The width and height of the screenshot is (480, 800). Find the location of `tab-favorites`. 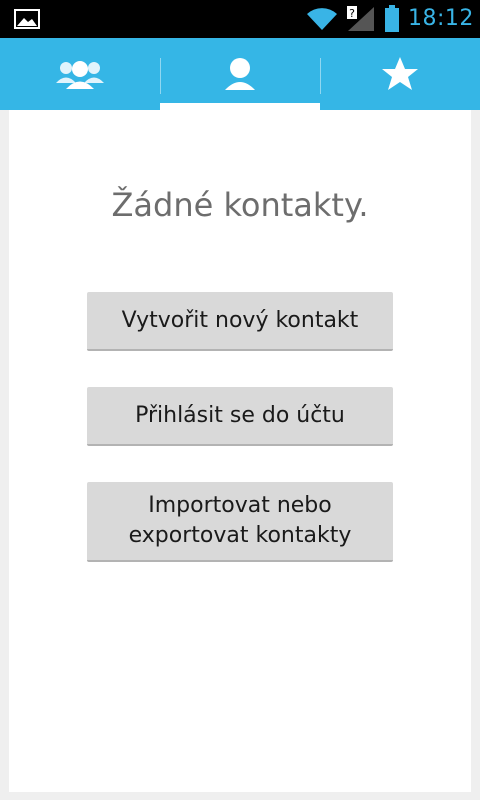

tab-favorites is located at coordinates (400, 74).